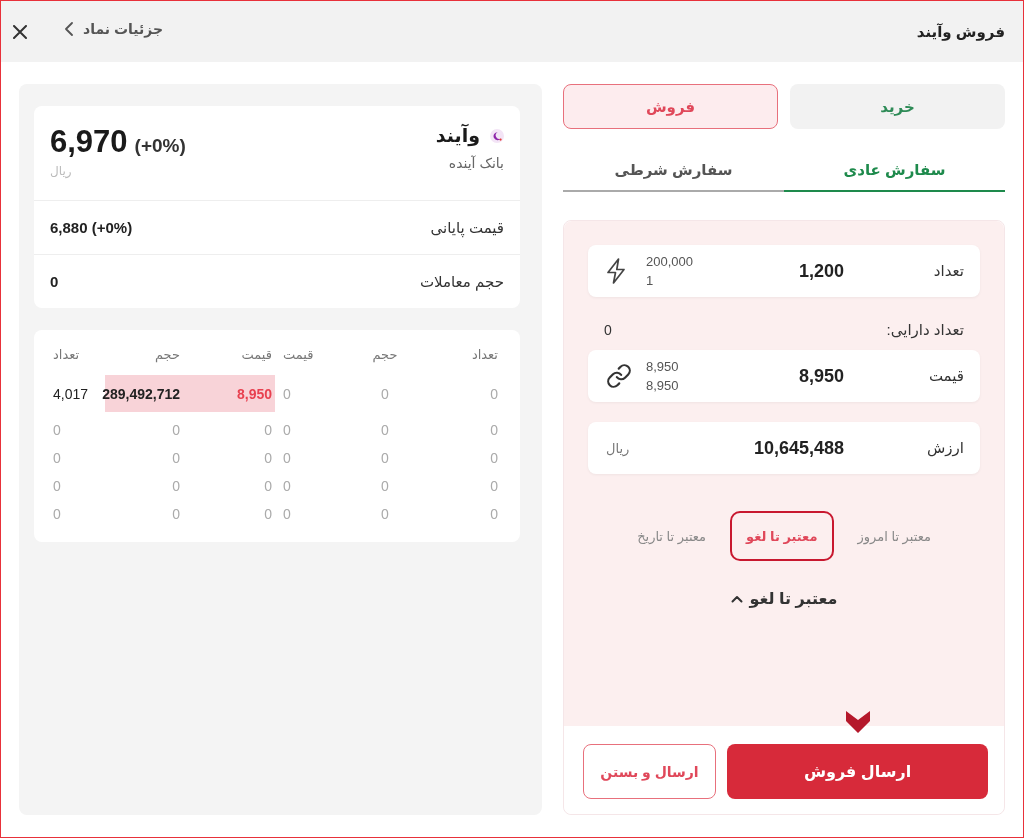 Image resolution: width=1024 pixels, height=838 pixels. Describe the element at coordinates (69, 28) in the screenshot. I see `chevron-left-icon` at that location.